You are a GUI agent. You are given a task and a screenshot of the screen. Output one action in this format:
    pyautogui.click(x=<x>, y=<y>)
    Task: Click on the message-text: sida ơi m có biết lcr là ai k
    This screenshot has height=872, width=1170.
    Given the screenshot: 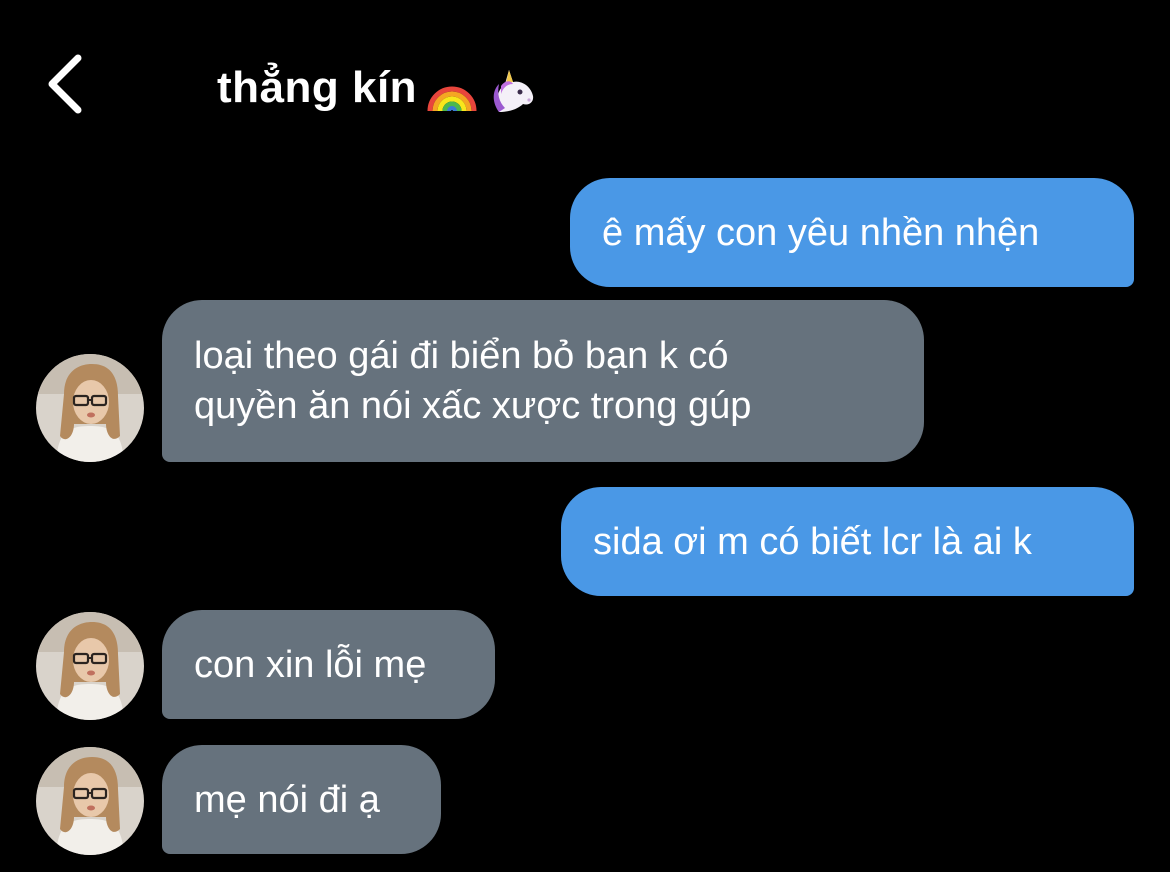 What is the action you would take?
    pyautogui.click(x=812, y=541)
    